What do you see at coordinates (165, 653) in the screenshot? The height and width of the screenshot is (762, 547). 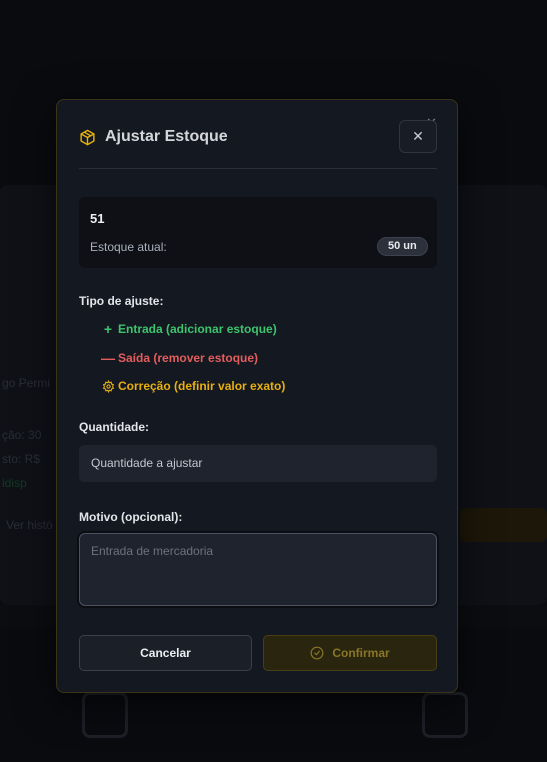 I see `cancel-button: Cancelar` at bounding box center [165, 653].